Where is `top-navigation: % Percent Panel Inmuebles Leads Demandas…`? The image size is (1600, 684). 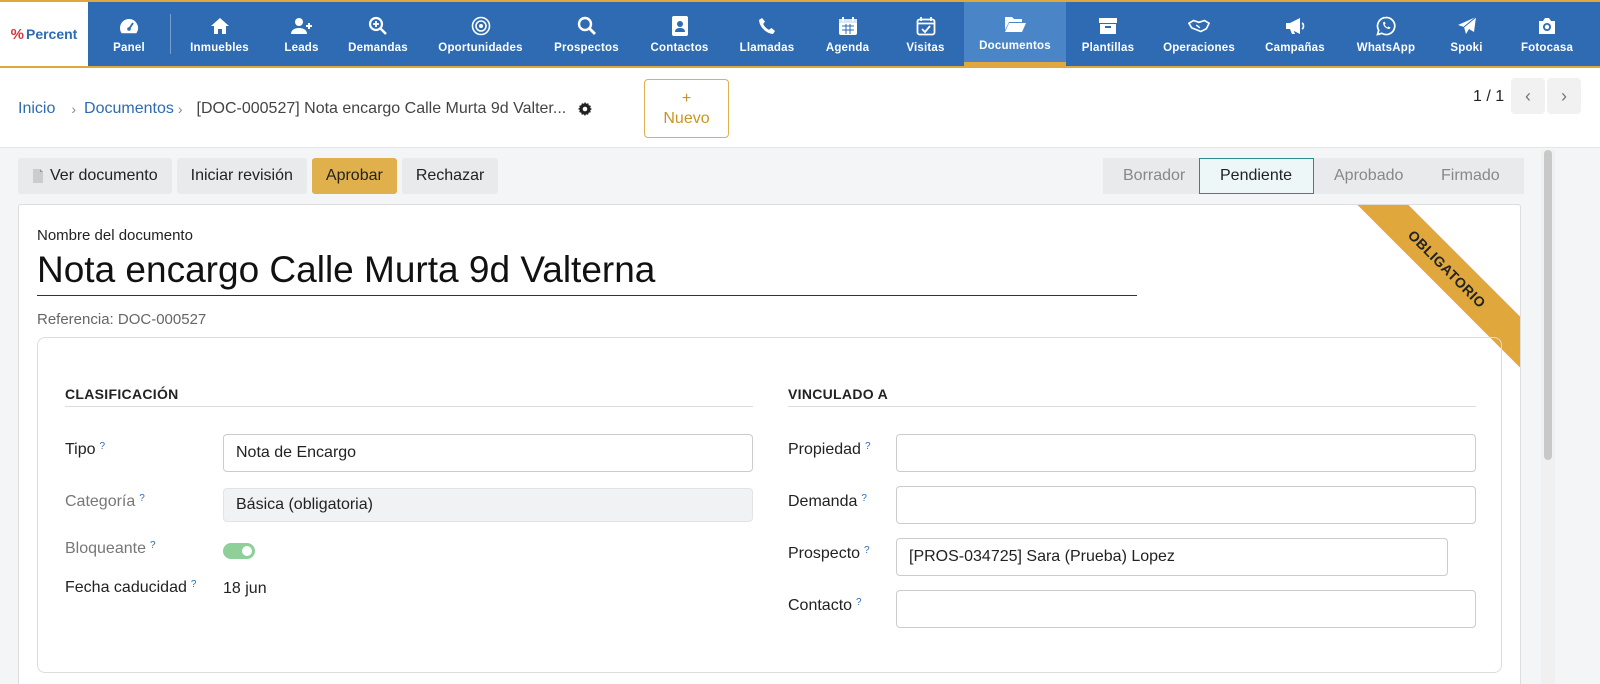 top-navigation: % Percent Panel Inmuebles Leads Demandas… is located at coordinates (800, 34).